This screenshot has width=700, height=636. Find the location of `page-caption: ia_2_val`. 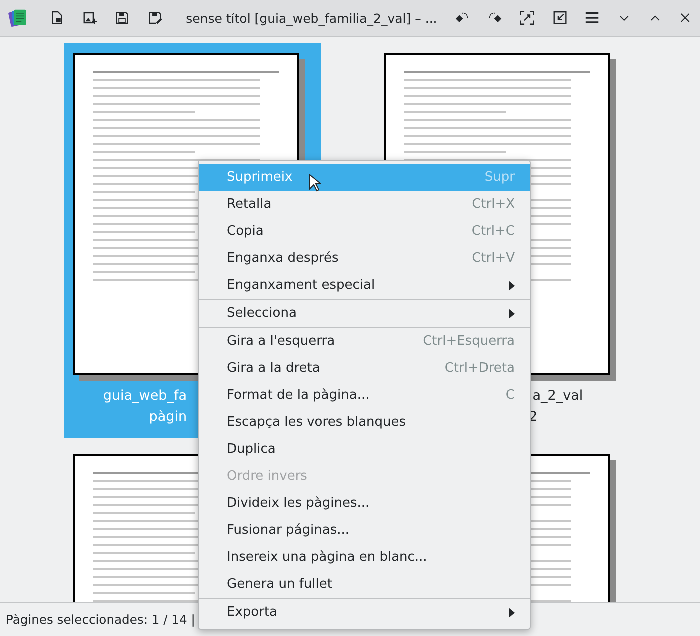

page-caption: ia_2_val is located at coordinates (556, 396).